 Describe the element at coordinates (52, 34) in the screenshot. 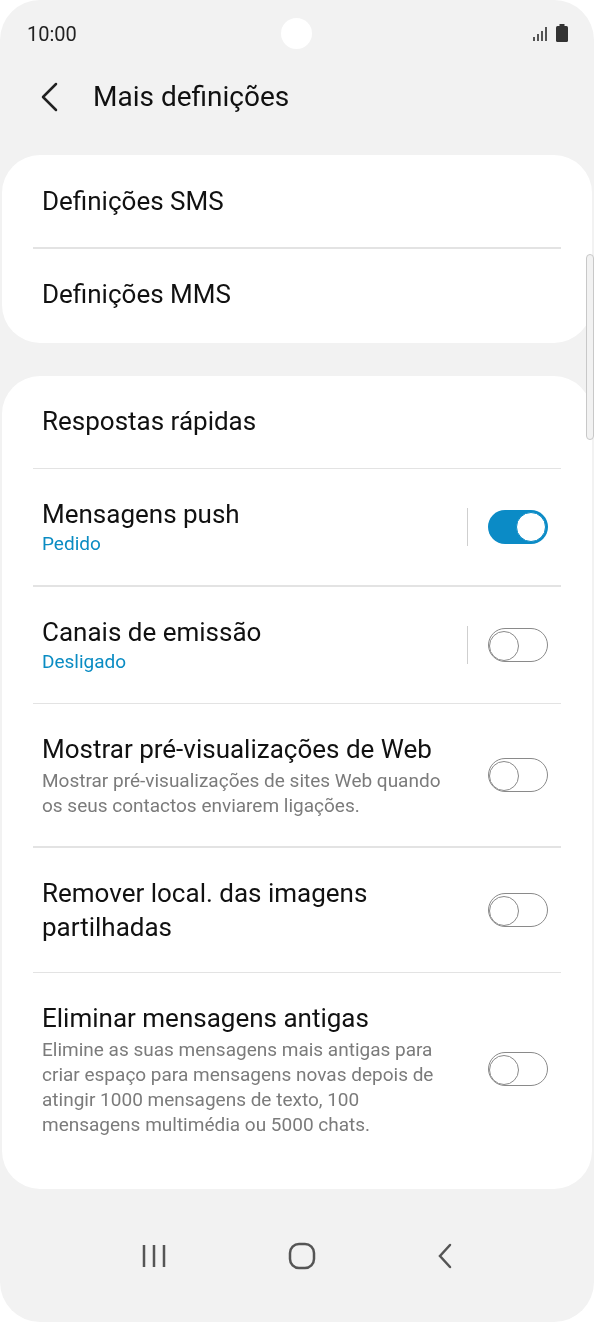

I see `status-time: 10:00` at that location.